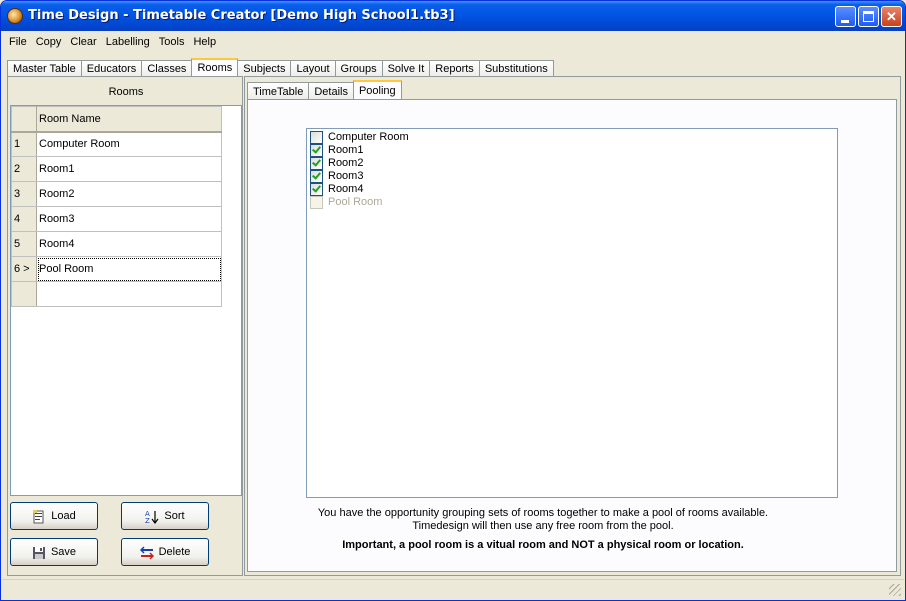 Image resolution: width=906 pixels, height=601 pixels. Describe the element at coordinates (170, 40) in the screenshot. I see `menu-tools: Tools` at that location.